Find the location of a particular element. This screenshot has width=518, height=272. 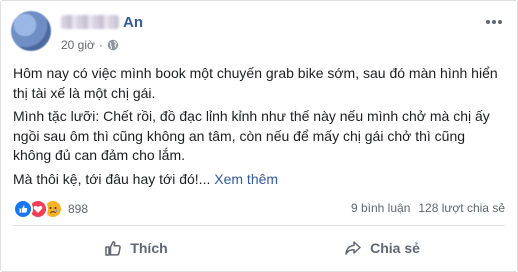

blurred-author-name is located at coordinates (90, 22).